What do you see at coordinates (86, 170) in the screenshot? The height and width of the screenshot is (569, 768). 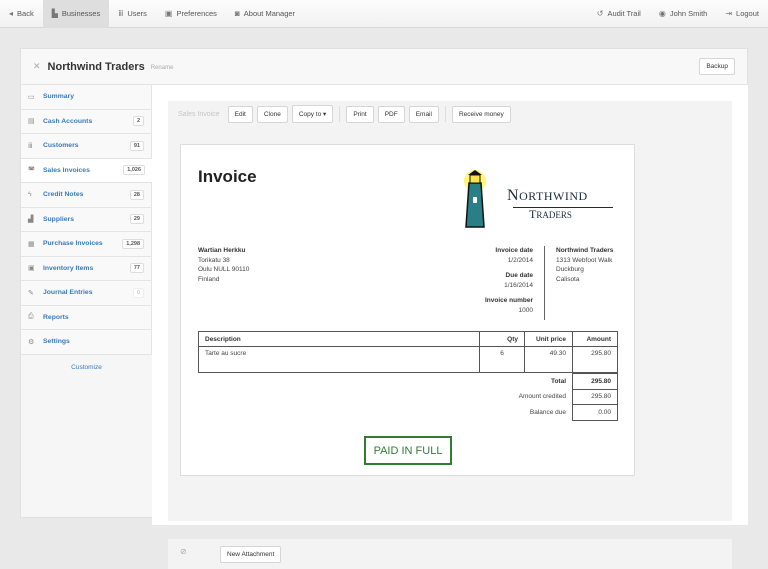 I see `sidebar-item-sales-invoices: ◚ Sales Invoices 1,026` at bounding box center [86, 170].